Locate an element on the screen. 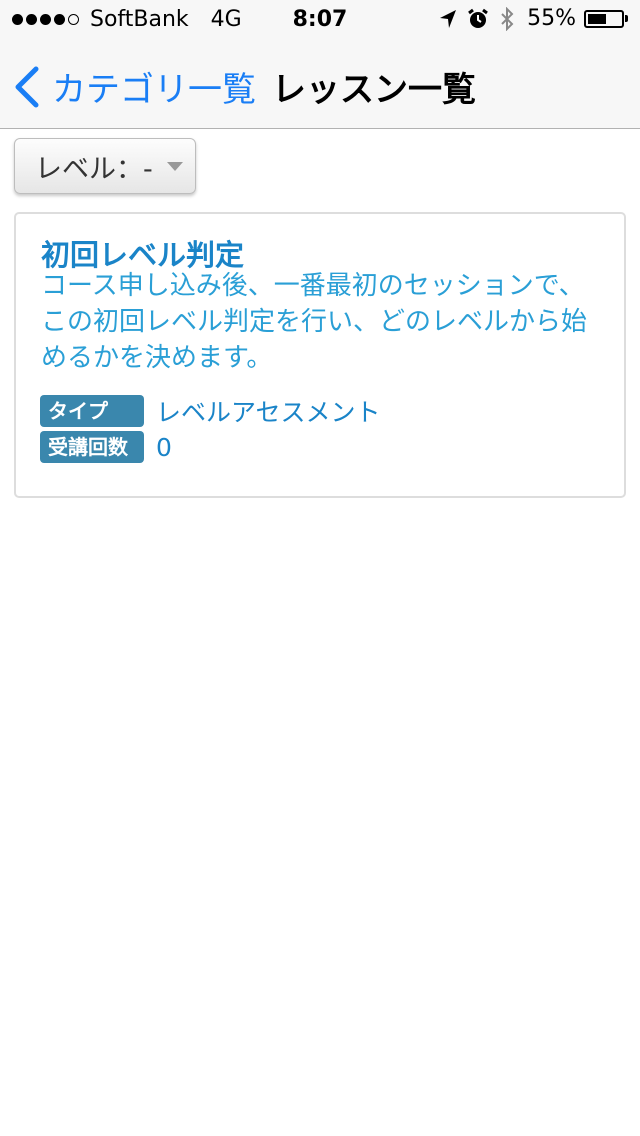 The width and height of the screenshot is (640, 1136). lesson-type-row: タイプ レベルアセスメント is located at coordinates (210, 411).